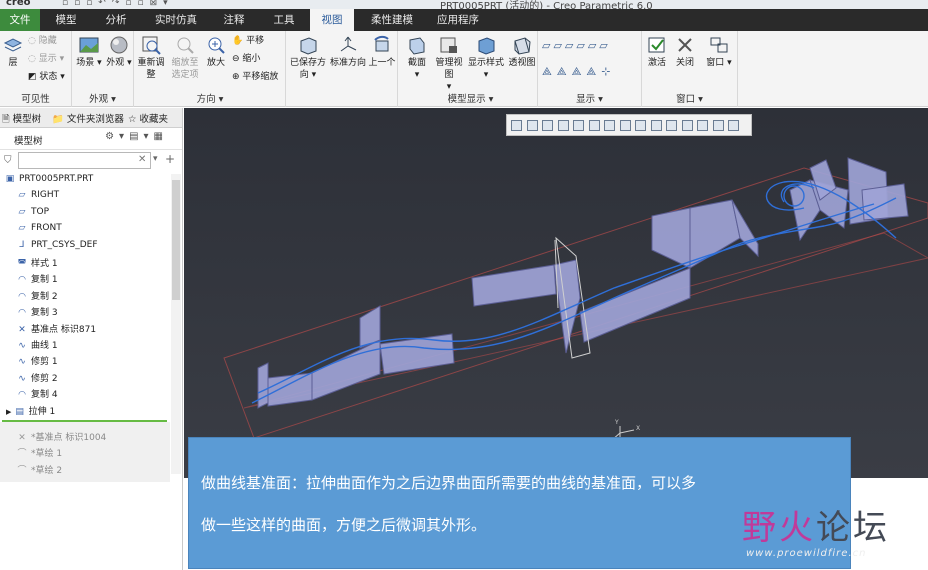 The width and height of the screenshot is (928, 570). I want to click on tab-live-simulation: 实时仿真, so click(176, 20).